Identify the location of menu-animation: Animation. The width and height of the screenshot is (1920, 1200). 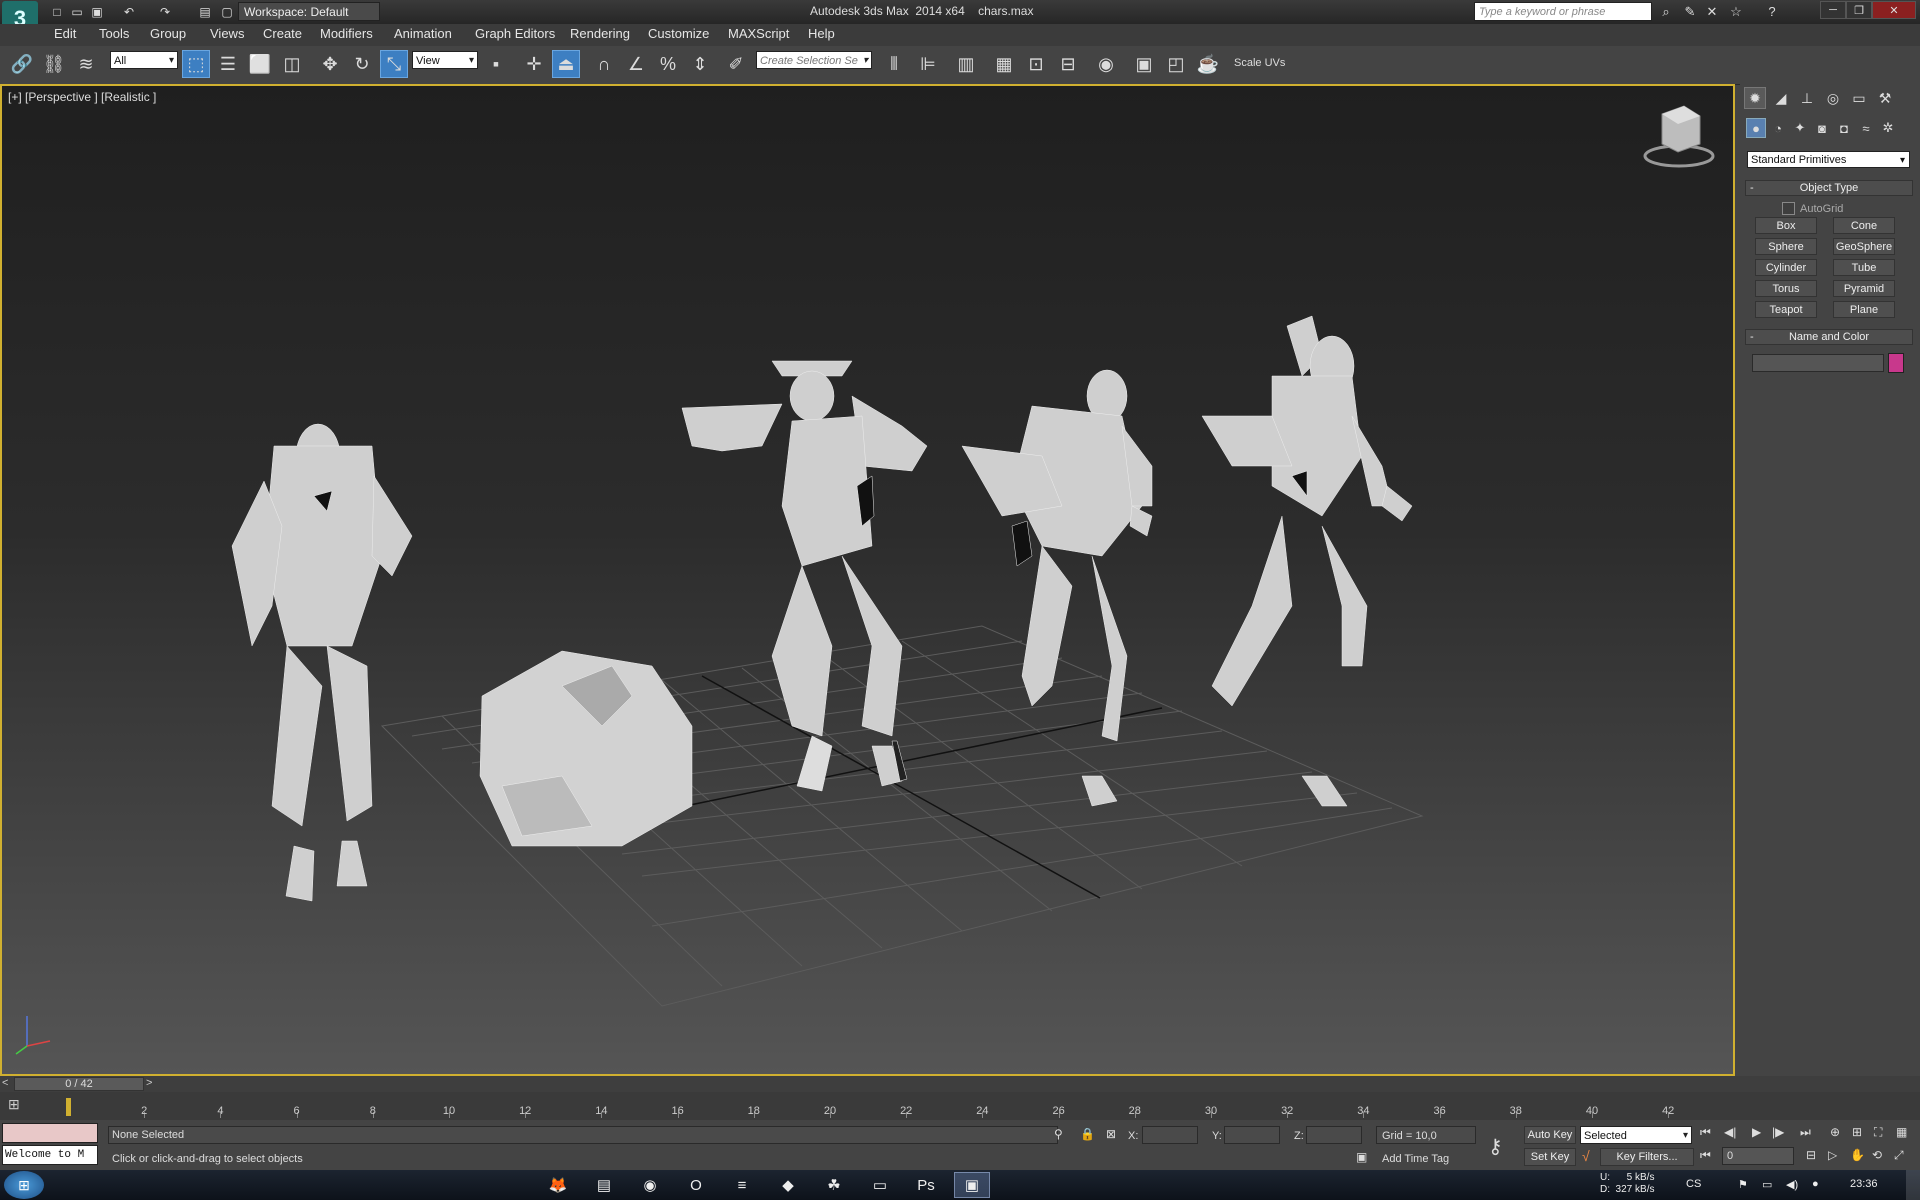
(423, 33).